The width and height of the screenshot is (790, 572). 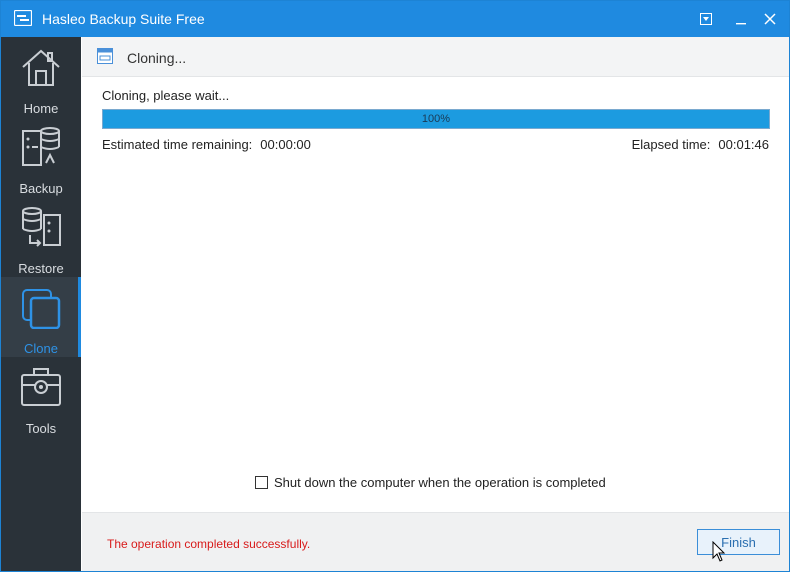 I want to click on tools-icon, so click(x=41, y=387).